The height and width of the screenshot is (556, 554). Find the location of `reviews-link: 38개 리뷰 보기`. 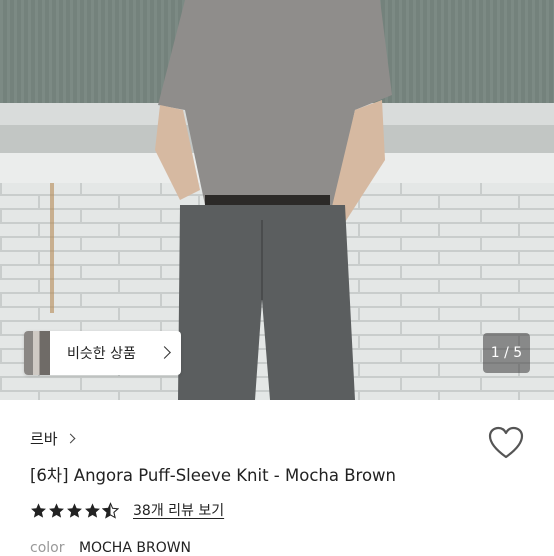

reviews-link: 38개 리뷰 보기 is located at coordinates (178, 510).